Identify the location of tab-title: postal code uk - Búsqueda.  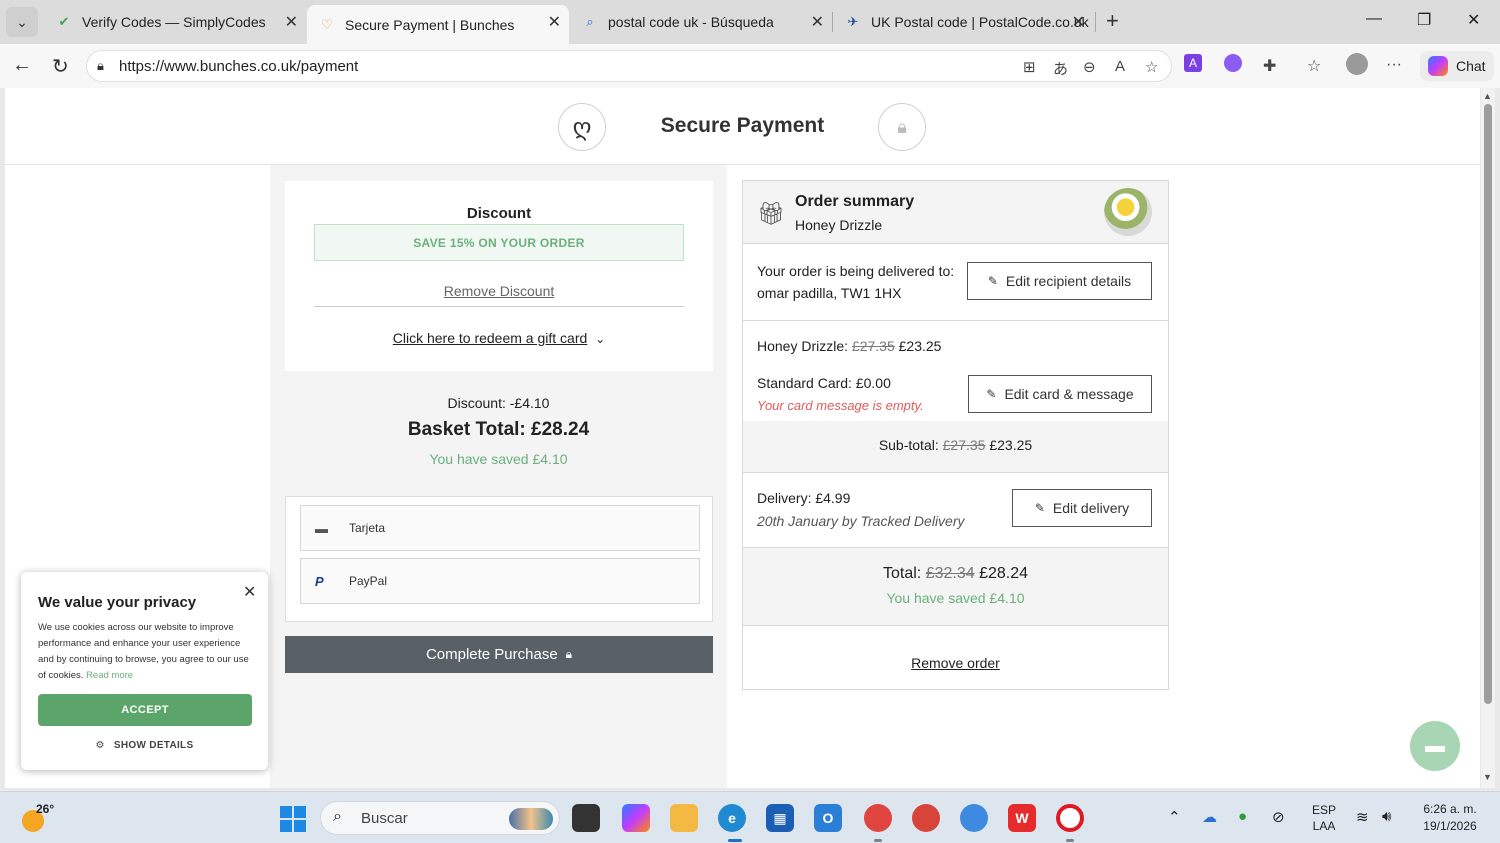
(691, 22).